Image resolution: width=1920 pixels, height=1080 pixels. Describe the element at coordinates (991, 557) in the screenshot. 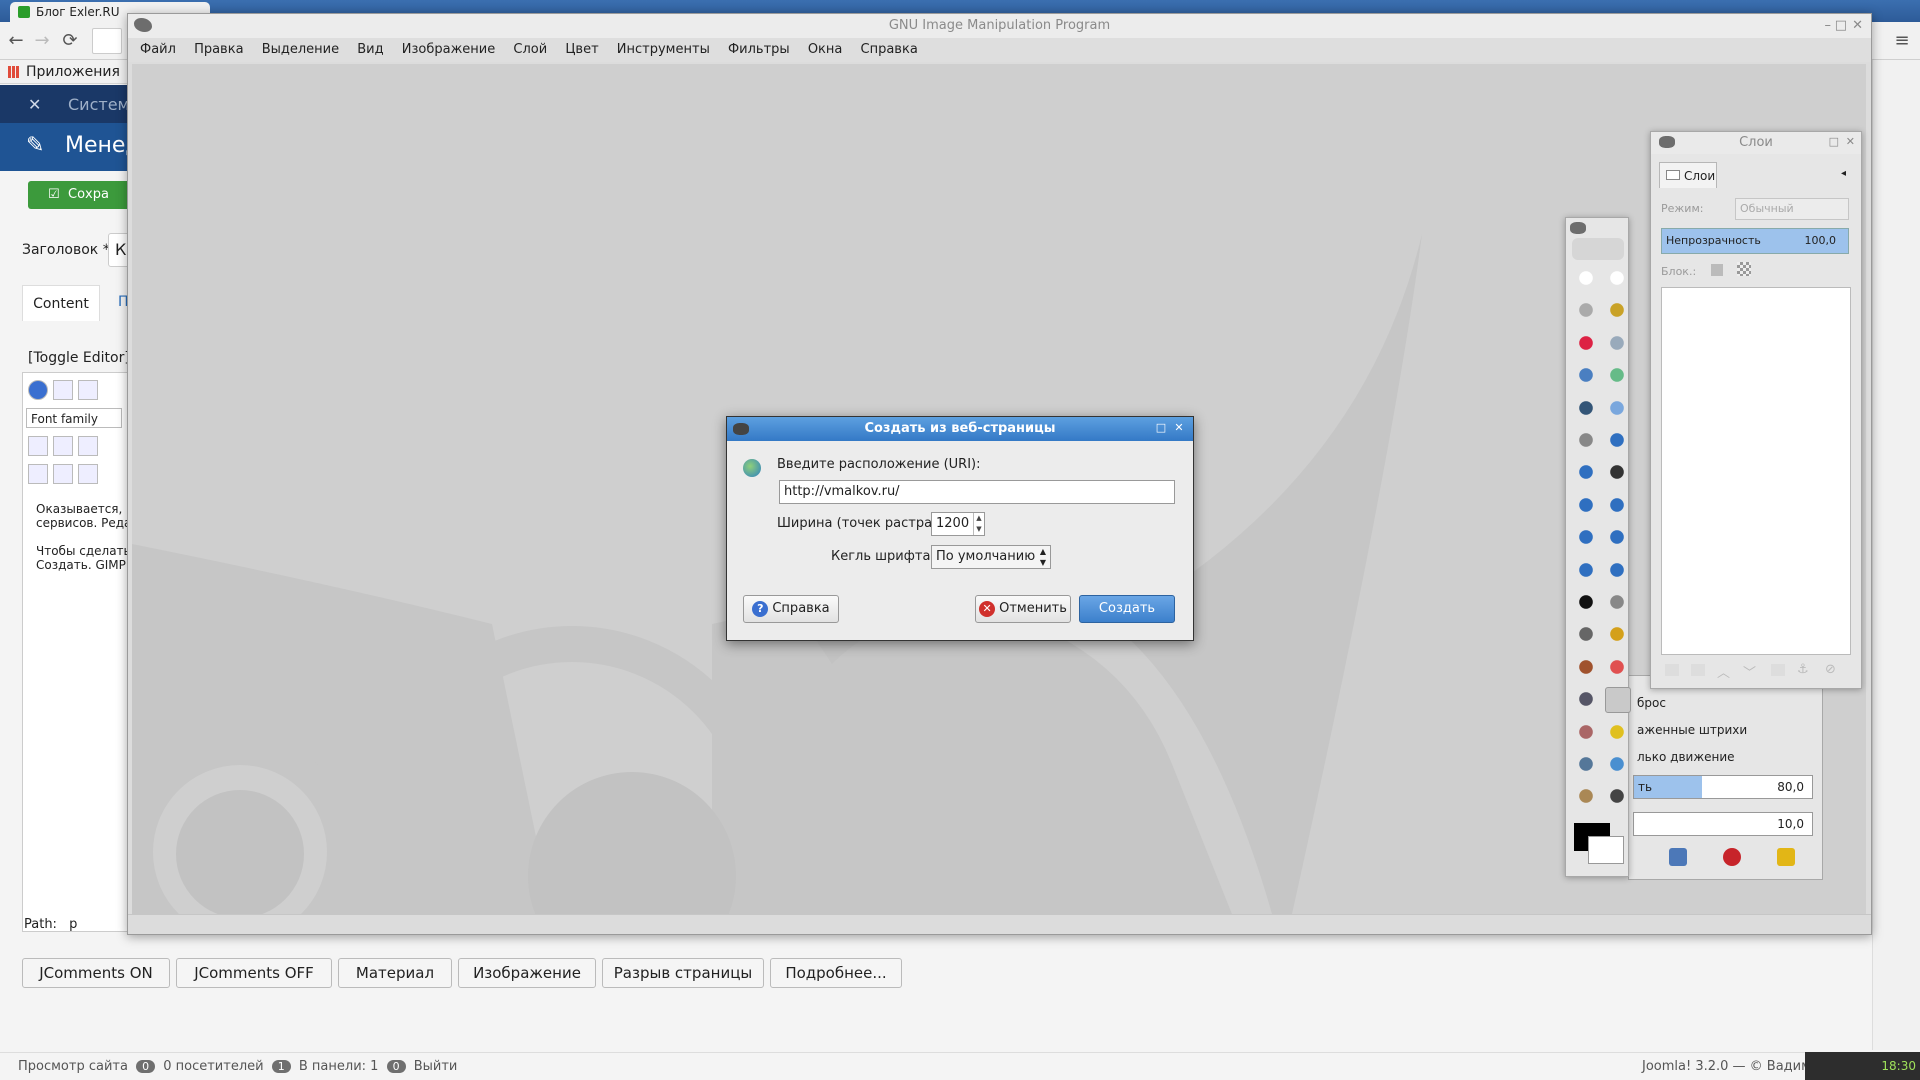

I see `font-size-combo: По умолчанию ▲ ▼` at that location.